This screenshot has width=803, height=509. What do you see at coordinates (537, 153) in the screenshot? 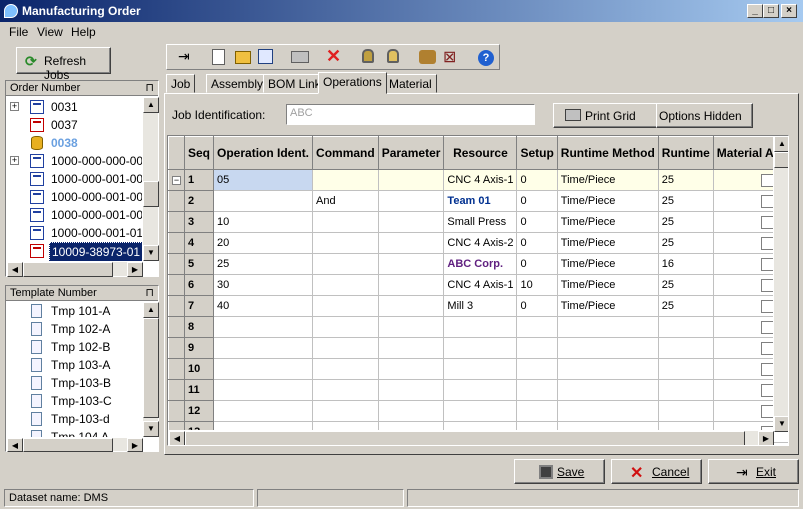
I see `col-setup: Setup` at bounding box center [537, 153].